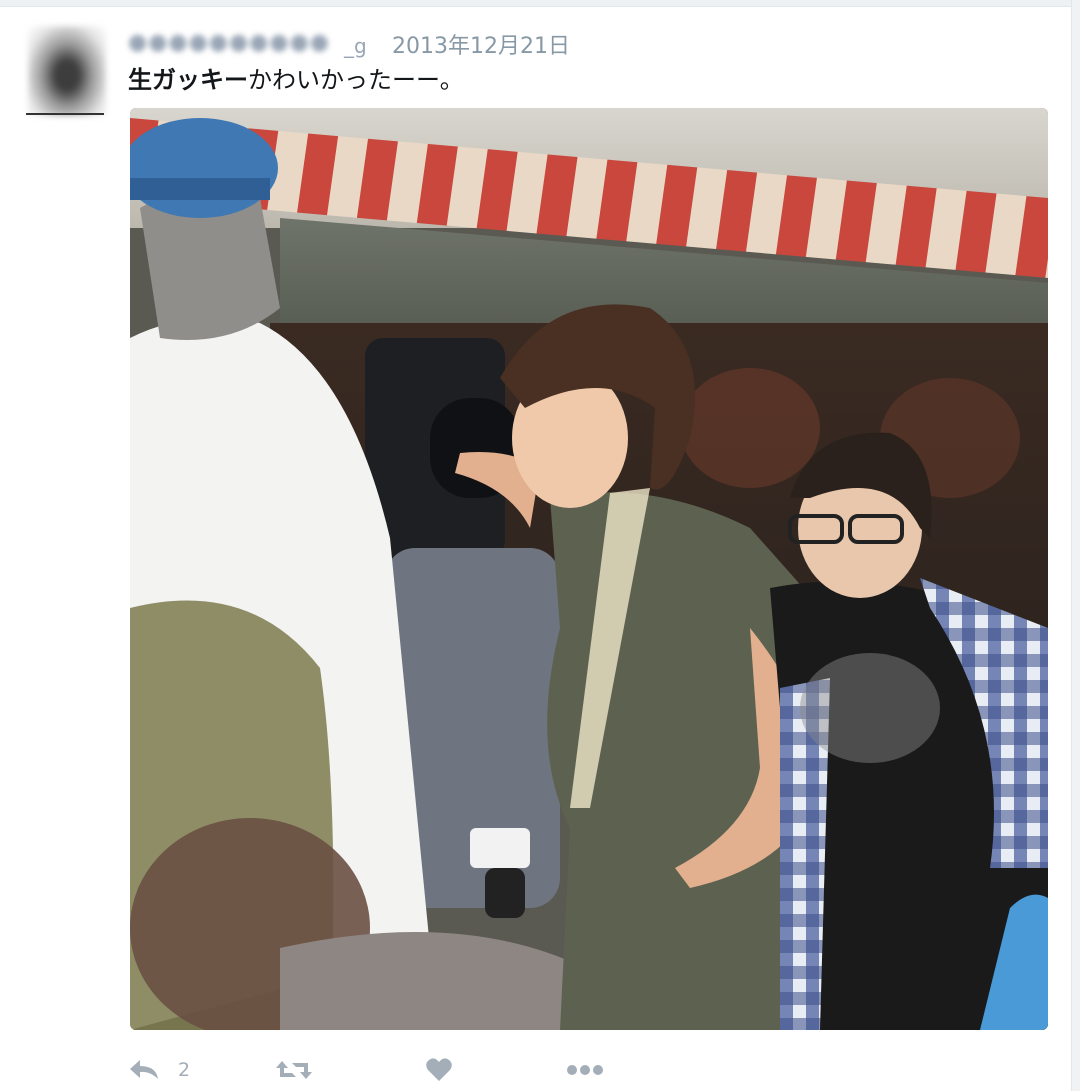 The width and height of the screenshot is (1080, 1091). I want to click on reply-button: 2, so click(159, 1070).